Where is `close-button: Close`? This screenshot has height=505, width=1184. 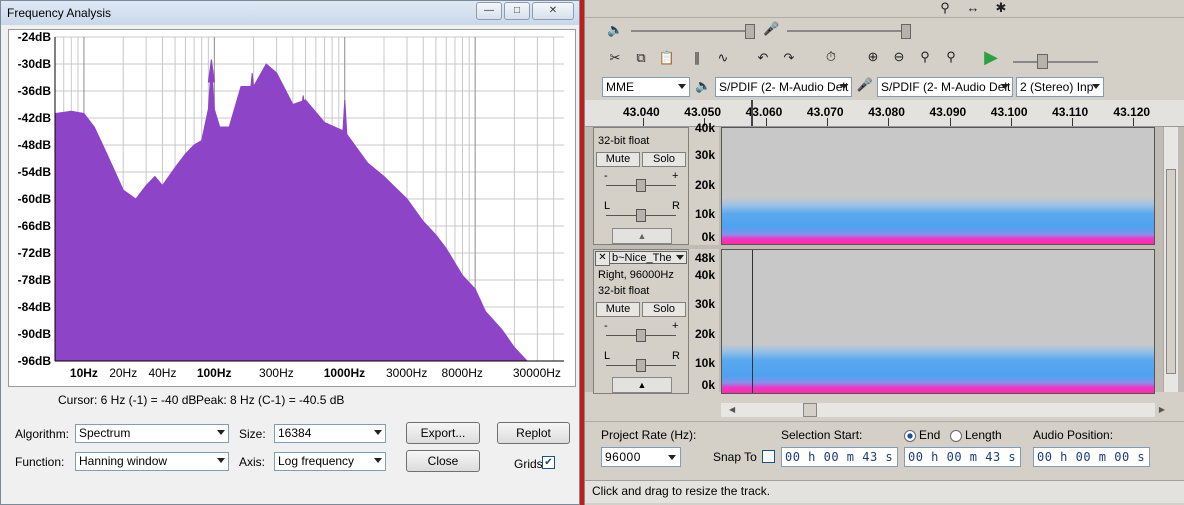 close-button: Close is located at coordinates (443, 461).